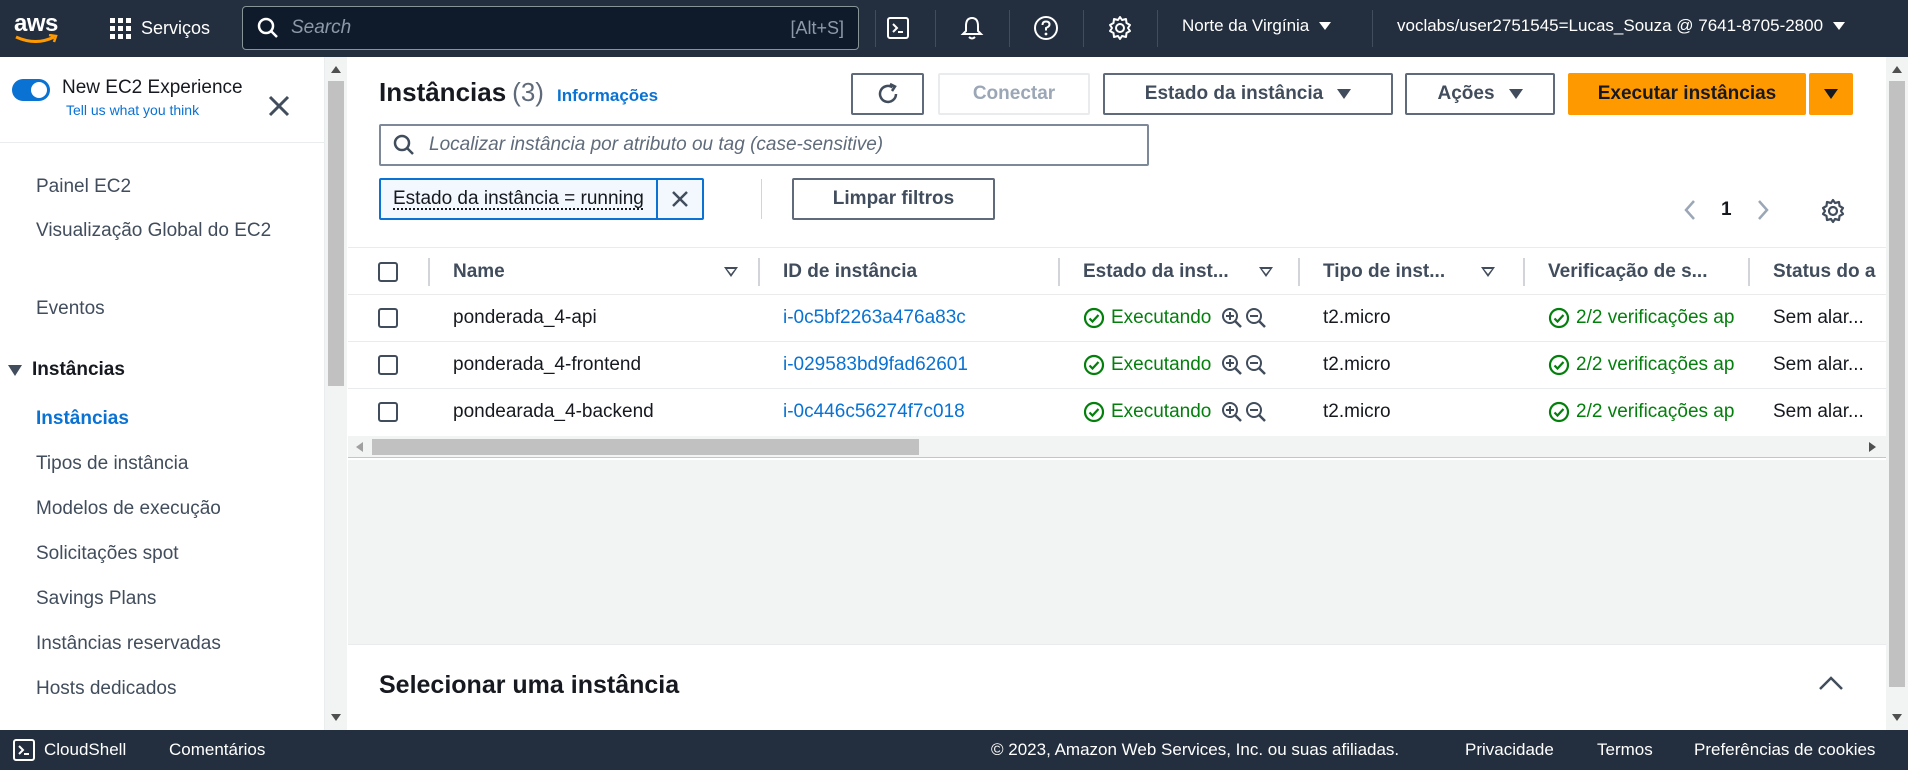 This screenshot has height=770, width=1908. I want to click on sidebar-item-launch-templates: Modelos de execução, so click(161, 509).